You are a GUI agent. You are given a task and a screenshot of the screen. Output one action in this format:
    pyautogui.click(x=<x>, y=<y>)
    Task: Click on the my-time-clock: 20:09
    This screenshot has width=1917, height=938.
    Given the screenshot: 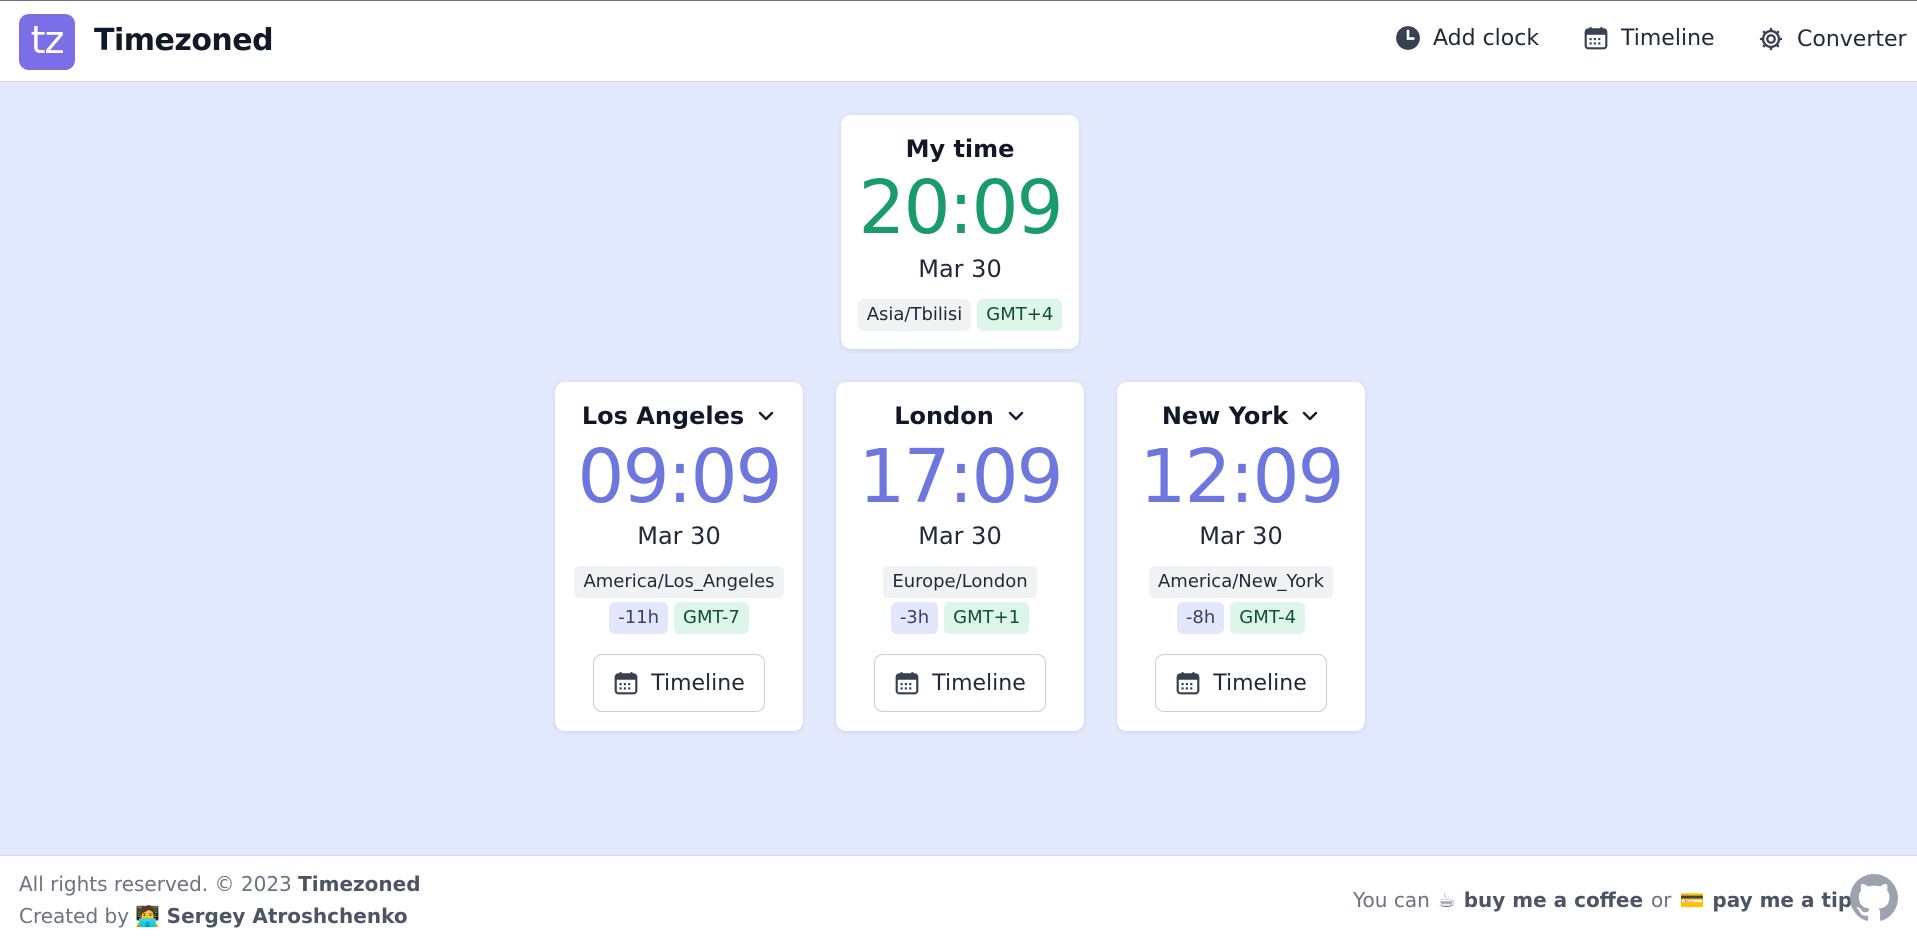 What is the action you would take?
    pyautogui.click(x=960, y=208)
    